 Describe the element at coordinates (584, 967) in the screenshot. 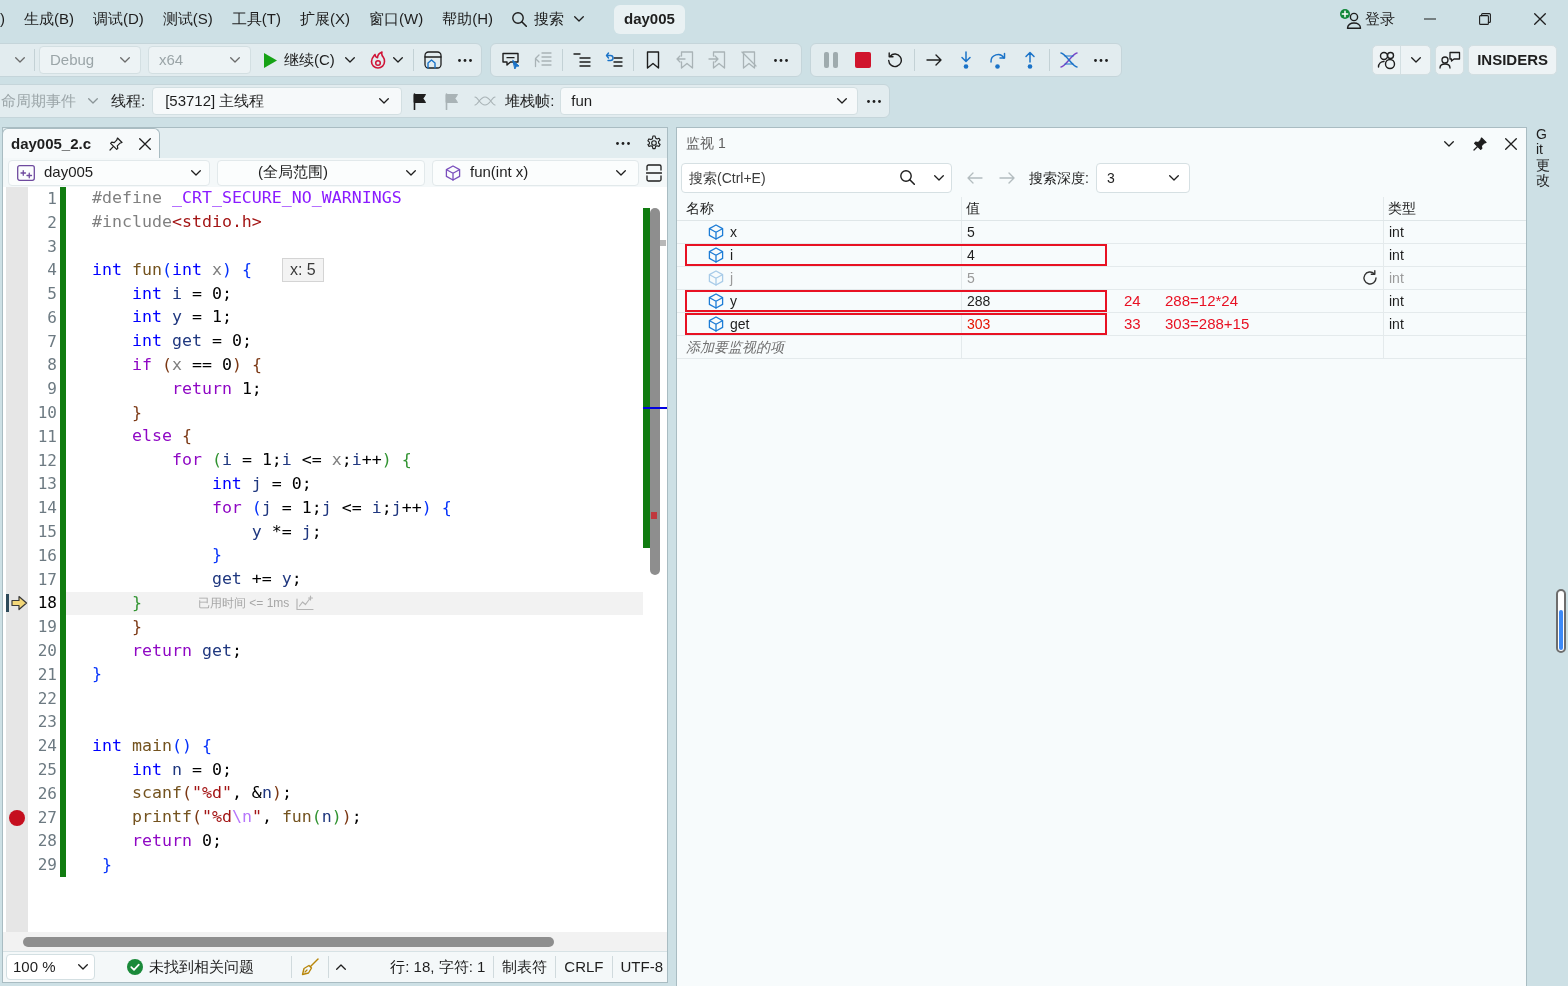

I see `line-ending: CRLF` at that location.